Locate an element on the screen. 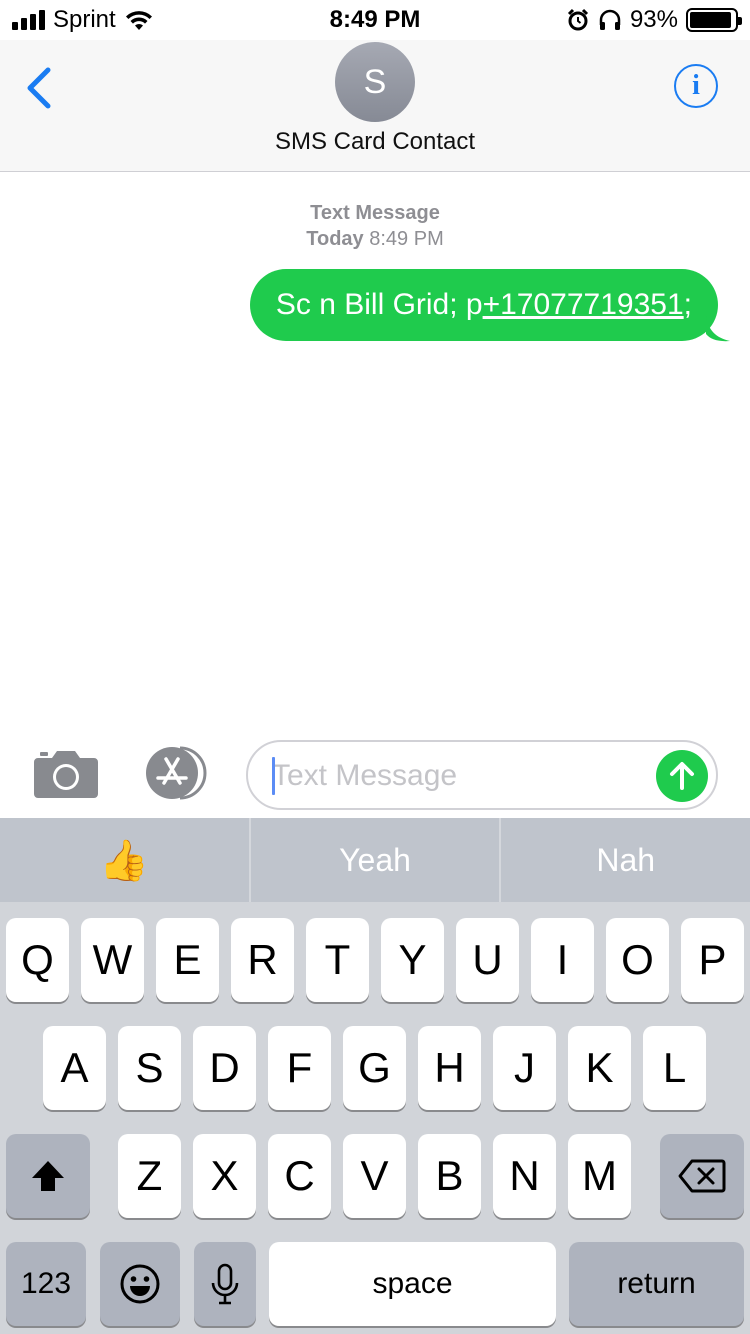  message-input is located at coordinates (457, 776).